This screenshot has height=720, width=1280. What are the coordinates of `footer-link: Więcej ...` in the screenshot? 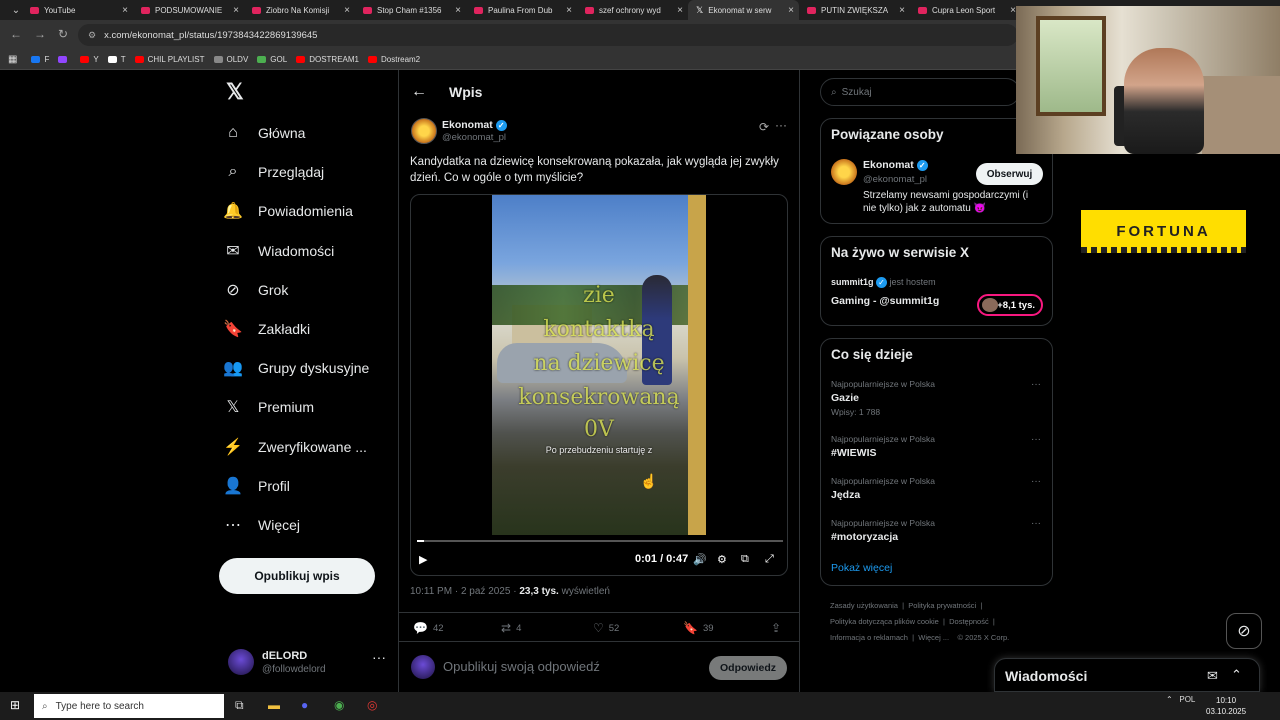 It's located at (933, 637).